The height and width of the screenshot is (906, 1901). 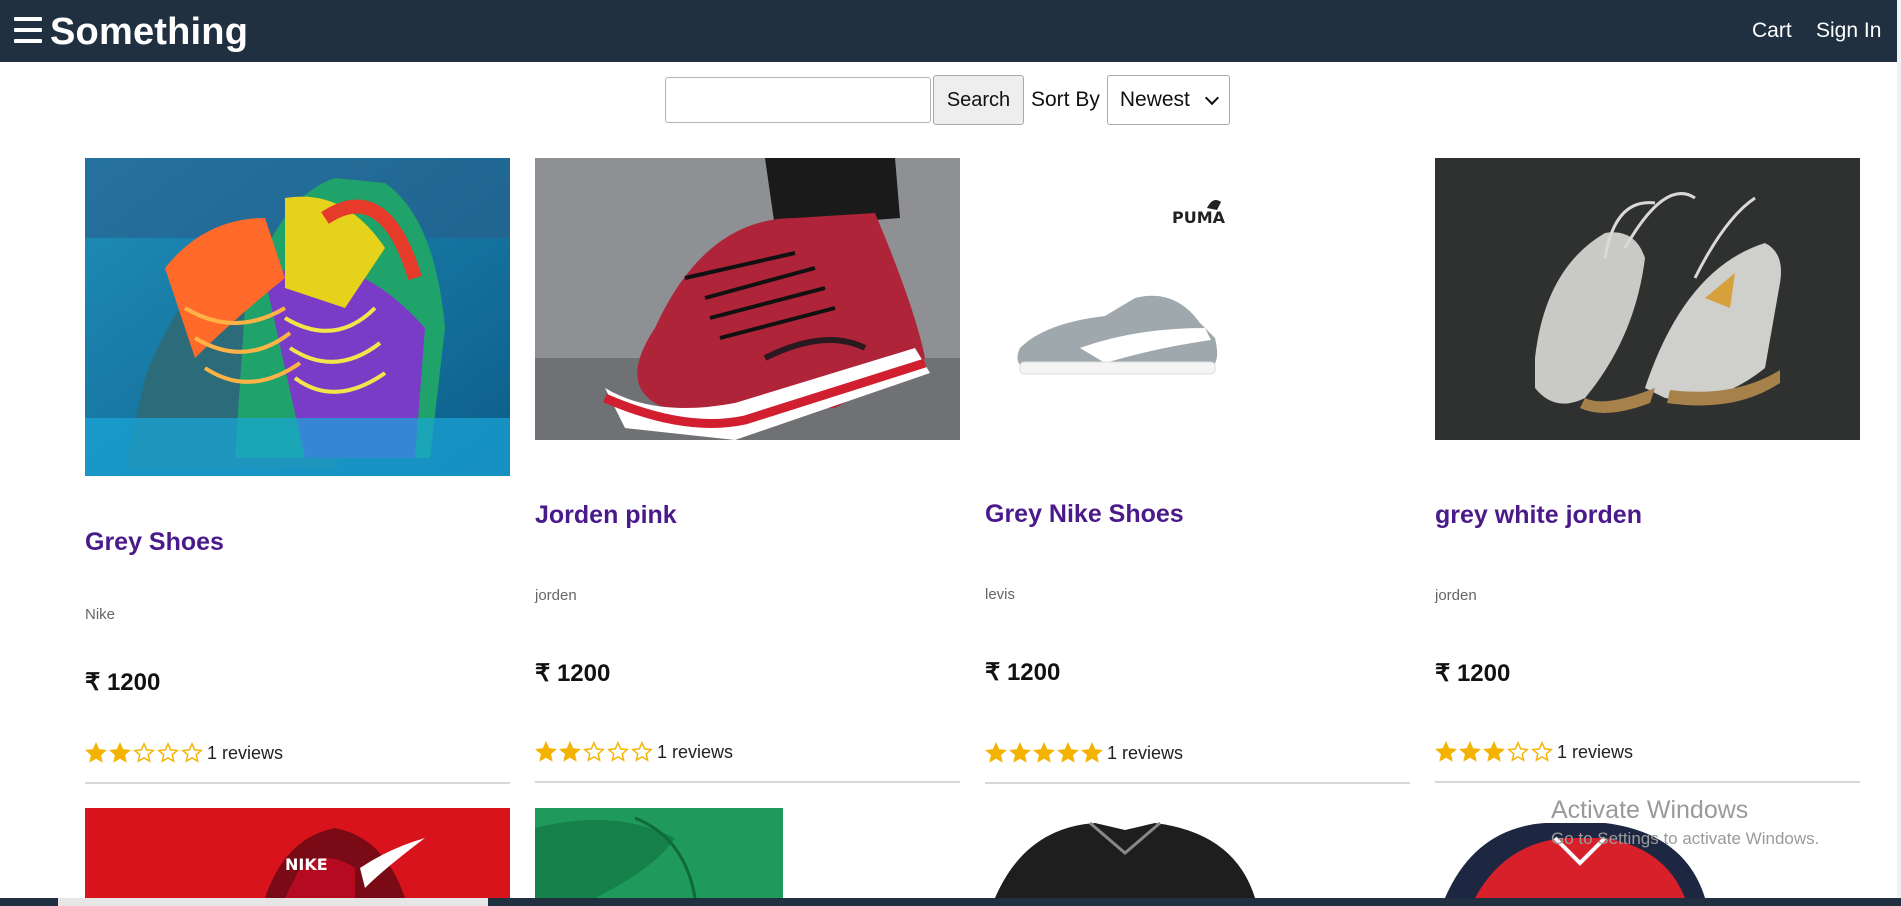 What do you see at coordinates (1685, 838) in the screenshot?
I see `windows-activation-subtitle: Go to Settings to activate Windows.` at bounding box center [1685, 838].